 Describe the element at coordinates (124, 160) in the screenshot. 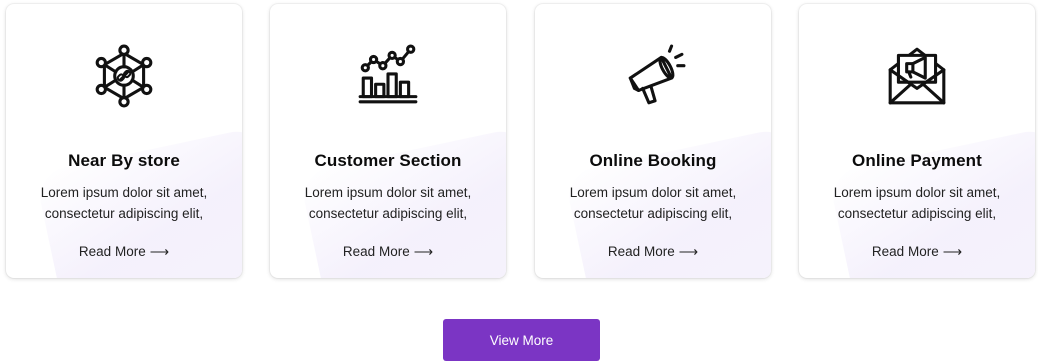

I see `card-title: Near By store` at that location.